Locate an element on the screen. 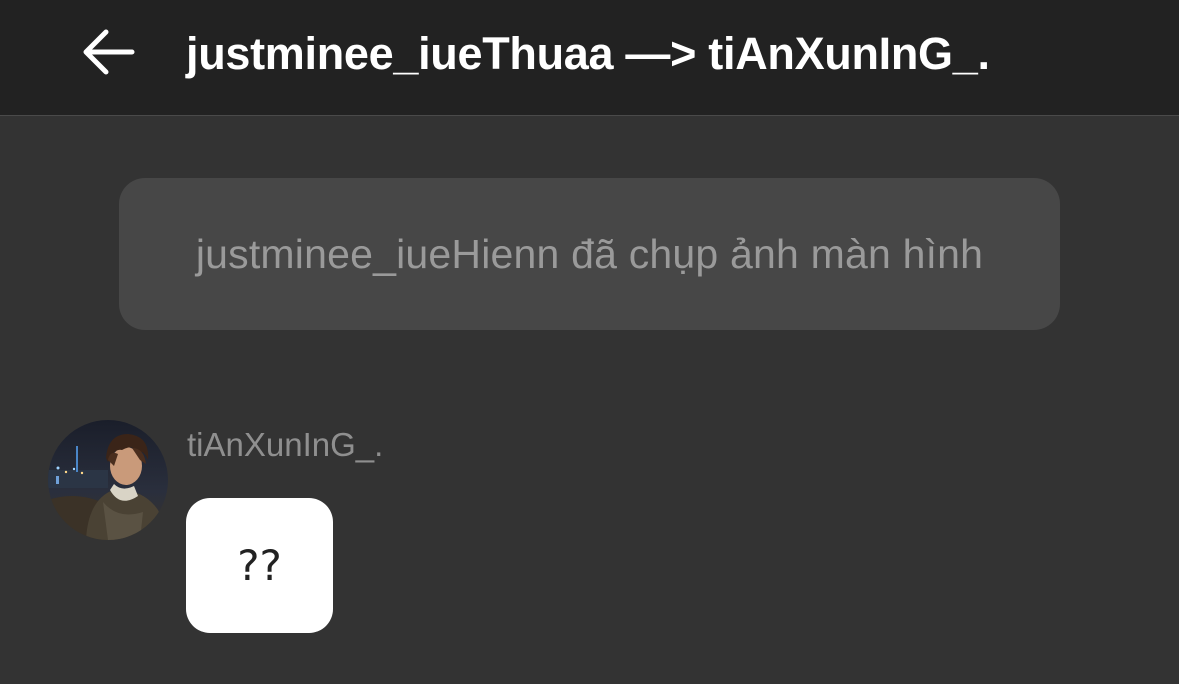 Image resolution: width=1179 pixels, height=684 pixels. message-sender-name: tiAnXunInG_. is located at coordinates (285, 444).